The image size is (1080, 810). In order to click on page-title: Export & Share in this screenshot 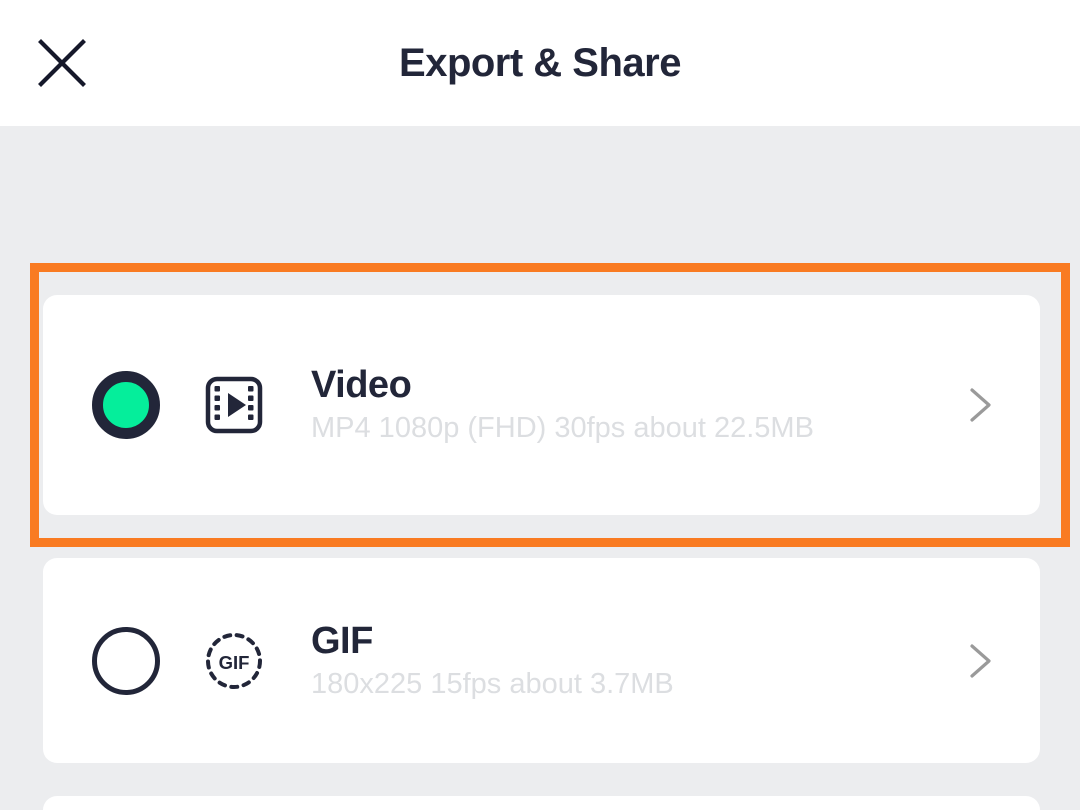, I will do `click(540, 63)`.